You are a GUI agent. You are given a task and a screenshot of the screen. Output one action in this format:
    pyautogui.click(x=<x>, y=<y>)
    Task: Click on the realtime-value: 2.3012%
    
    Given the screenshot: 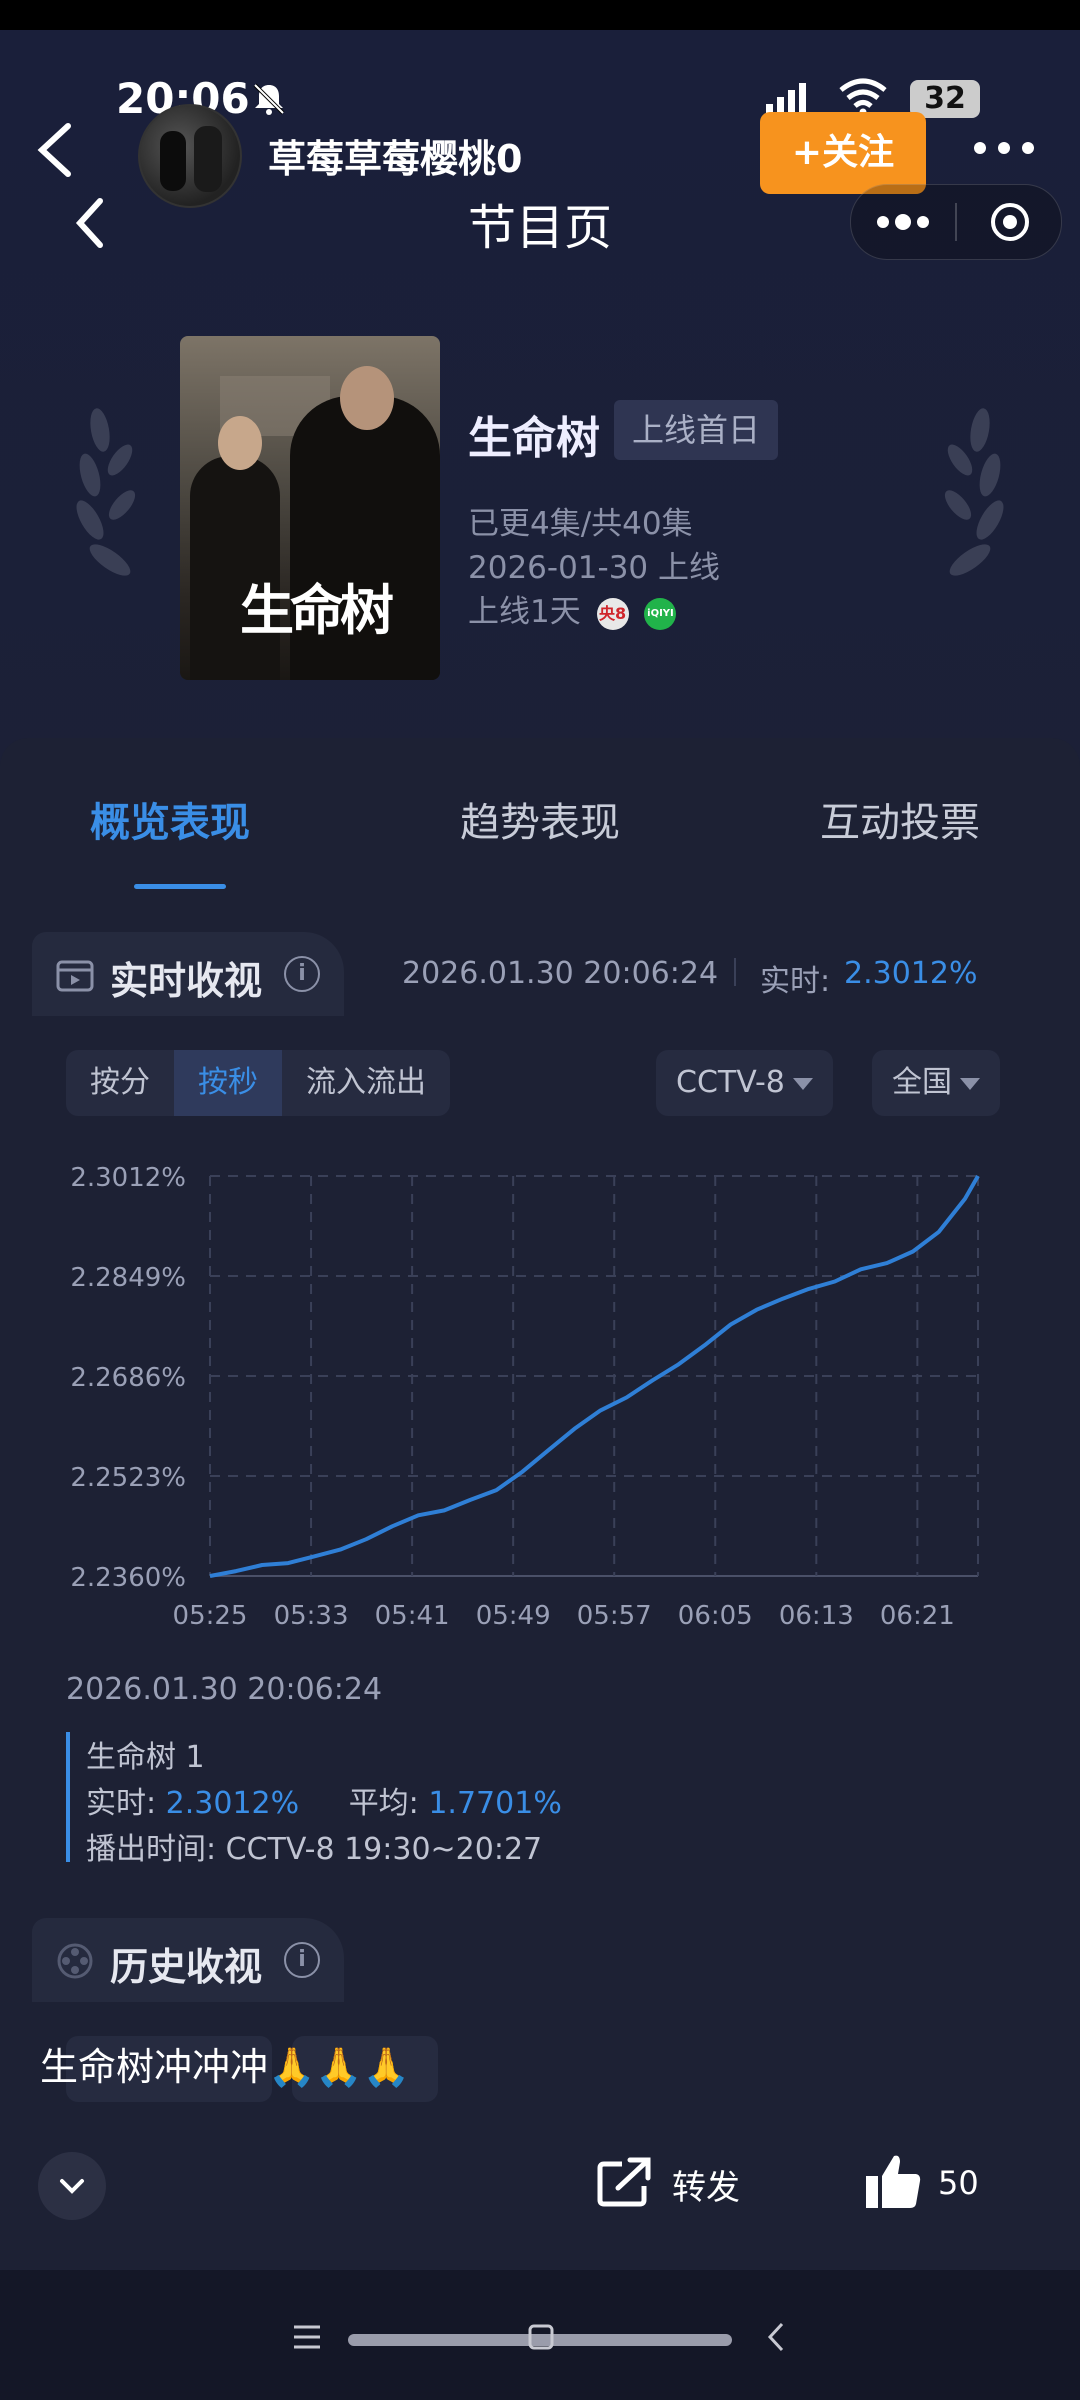 What is the action you would take?
    pyautogui.click(x=911, y=973)
    